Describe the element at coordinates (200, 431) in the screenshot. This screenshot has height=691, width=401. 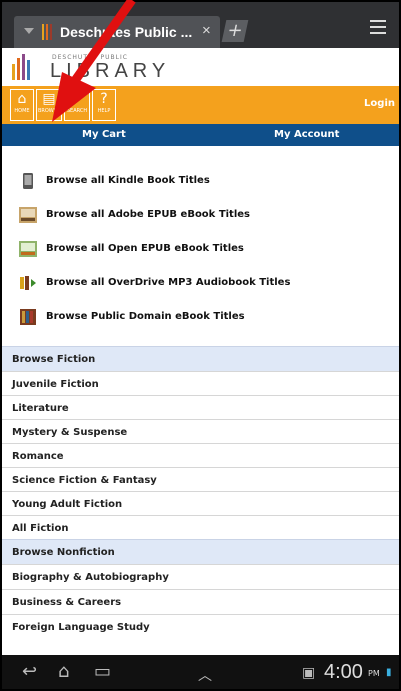
I see `category-mystery-suspense: Mystery & Suspense` at that location.